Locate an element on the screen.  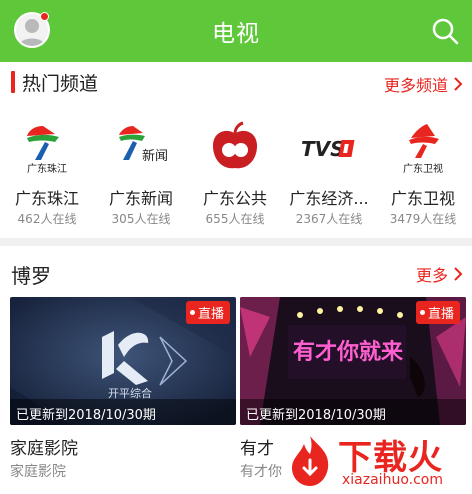
more-link: 更多 is located at coordinates (440, 274).